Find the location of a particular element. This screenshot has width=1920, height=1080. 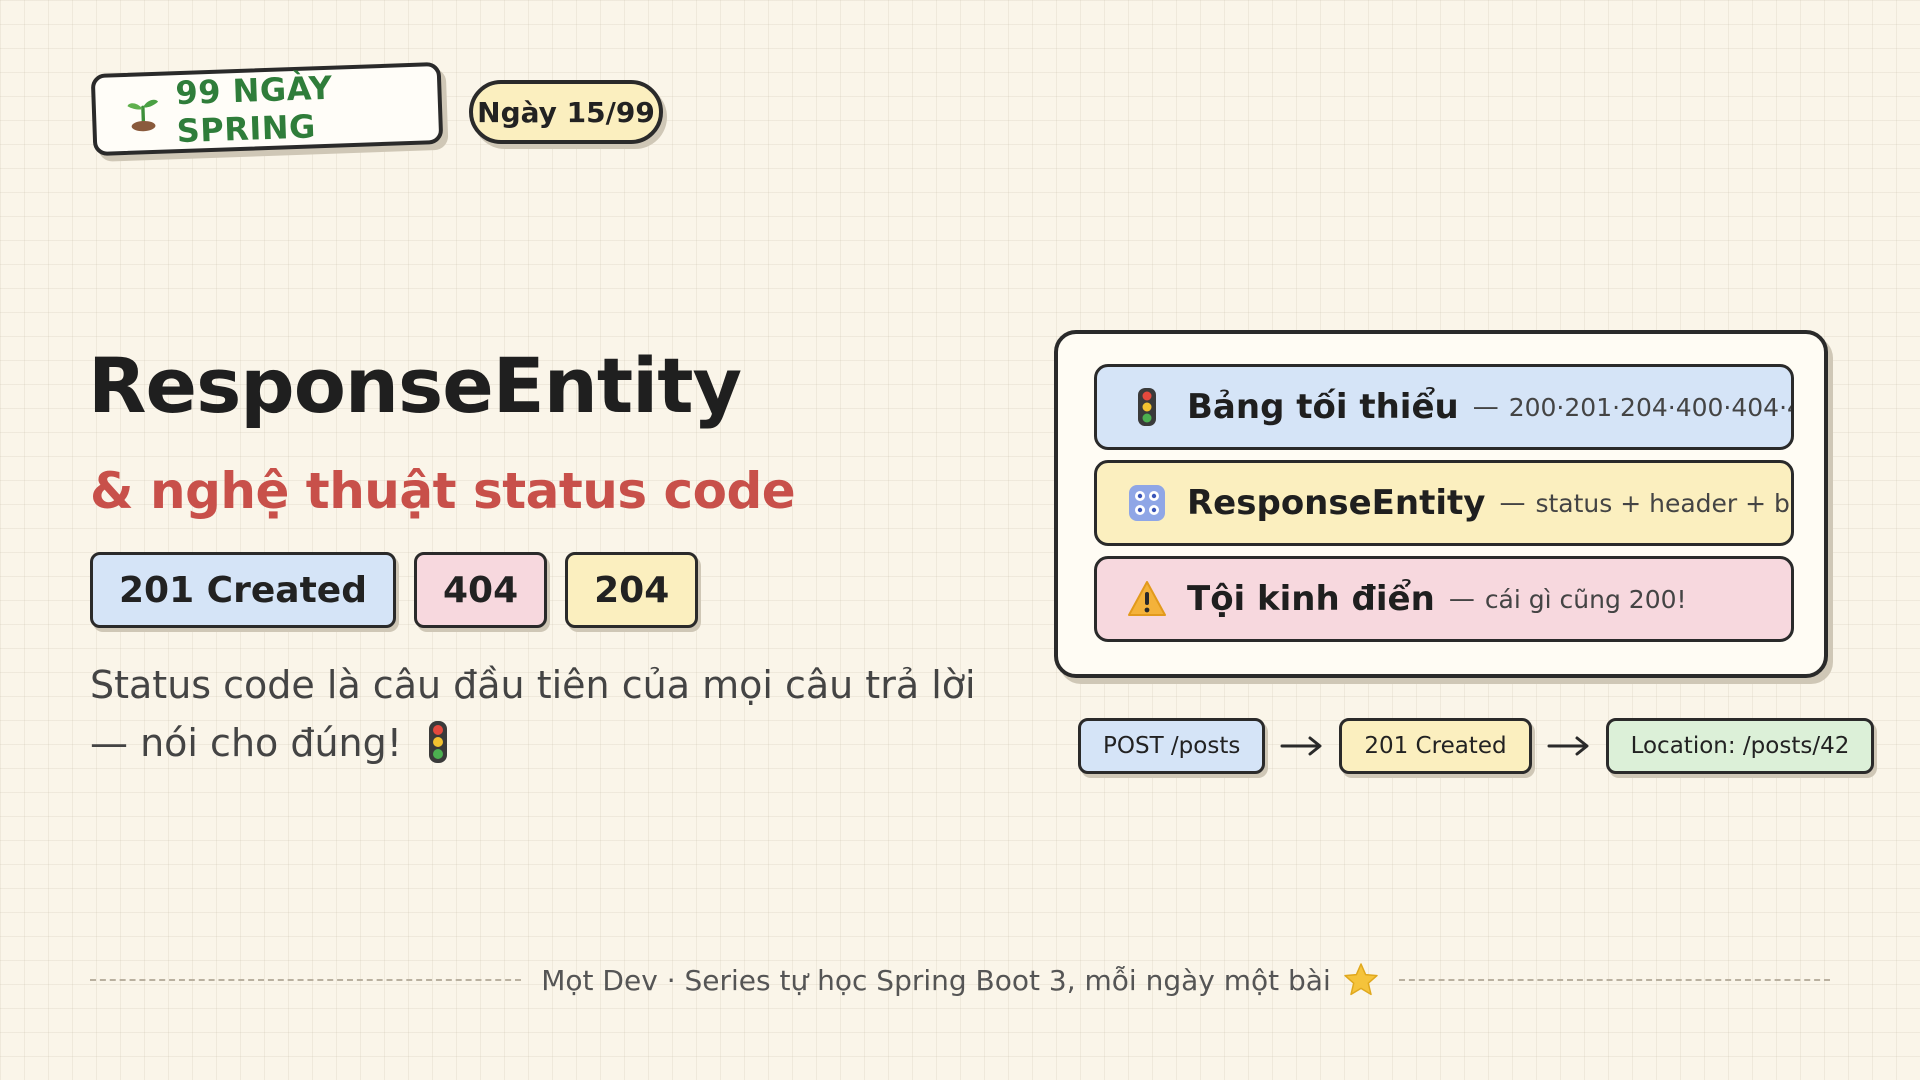

box-icon is located at coordinates (1147, 503).